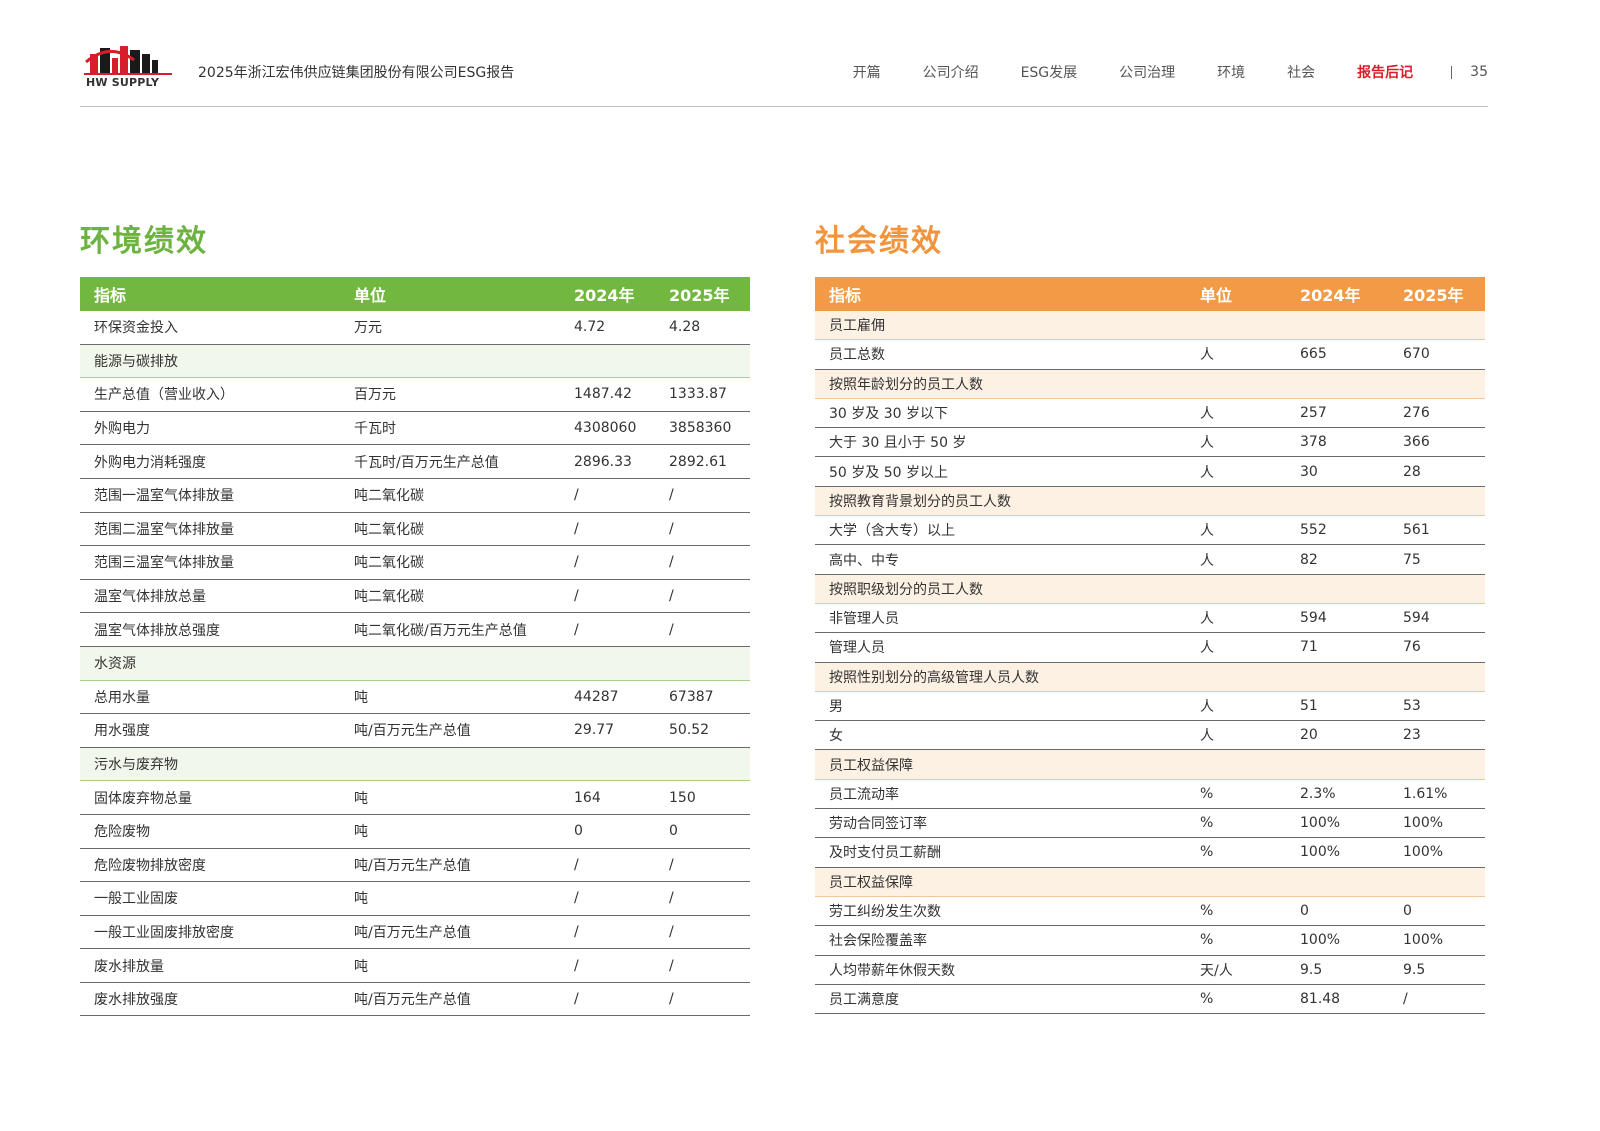 The width and height of the screenshot is (1600, 1131). Describe the element at coordinates (1147, 72) in the screenshot. I see `nav-item-governance: 公司治理` at that location.